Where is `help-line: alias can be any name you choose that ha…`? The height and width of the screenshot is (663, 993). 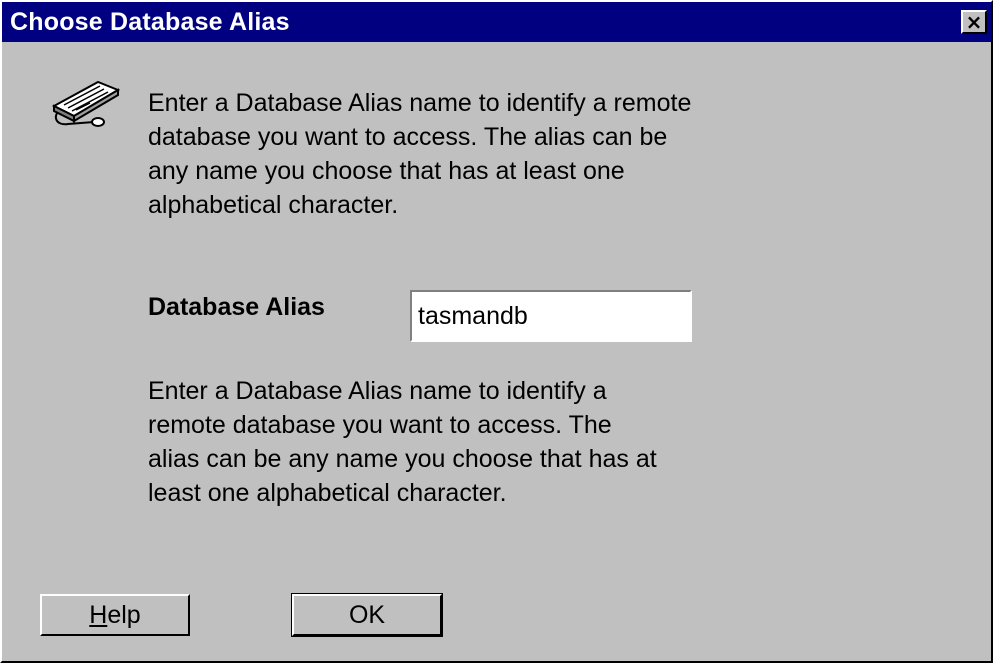 help-line: alias can be any name you choose that ha… is located at coordinates (402, 459).